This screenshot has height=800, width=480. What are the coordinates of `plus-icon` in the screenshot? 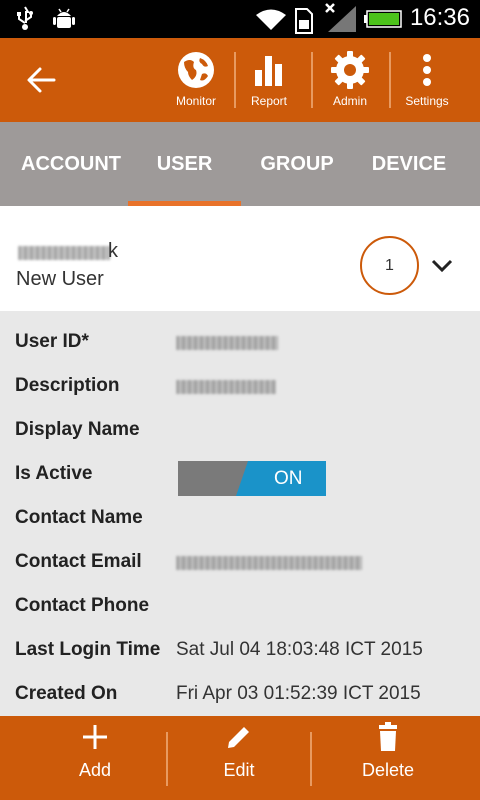 It's located at (95, 737).